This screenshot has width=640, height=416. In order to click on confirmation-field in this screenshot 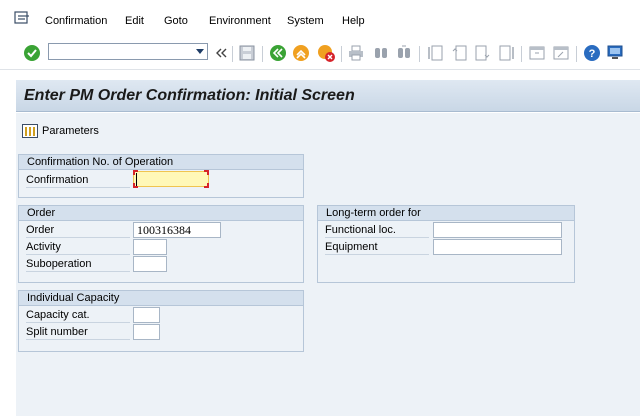, I will do `click(171, 179)`.